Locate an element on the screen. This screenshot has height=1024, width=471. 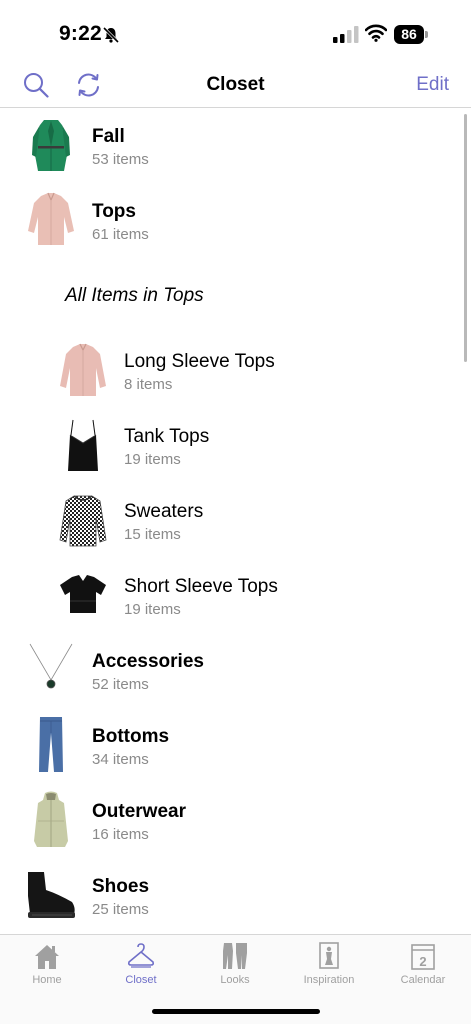
tab-home: Home is located at coordinates (47, 965).